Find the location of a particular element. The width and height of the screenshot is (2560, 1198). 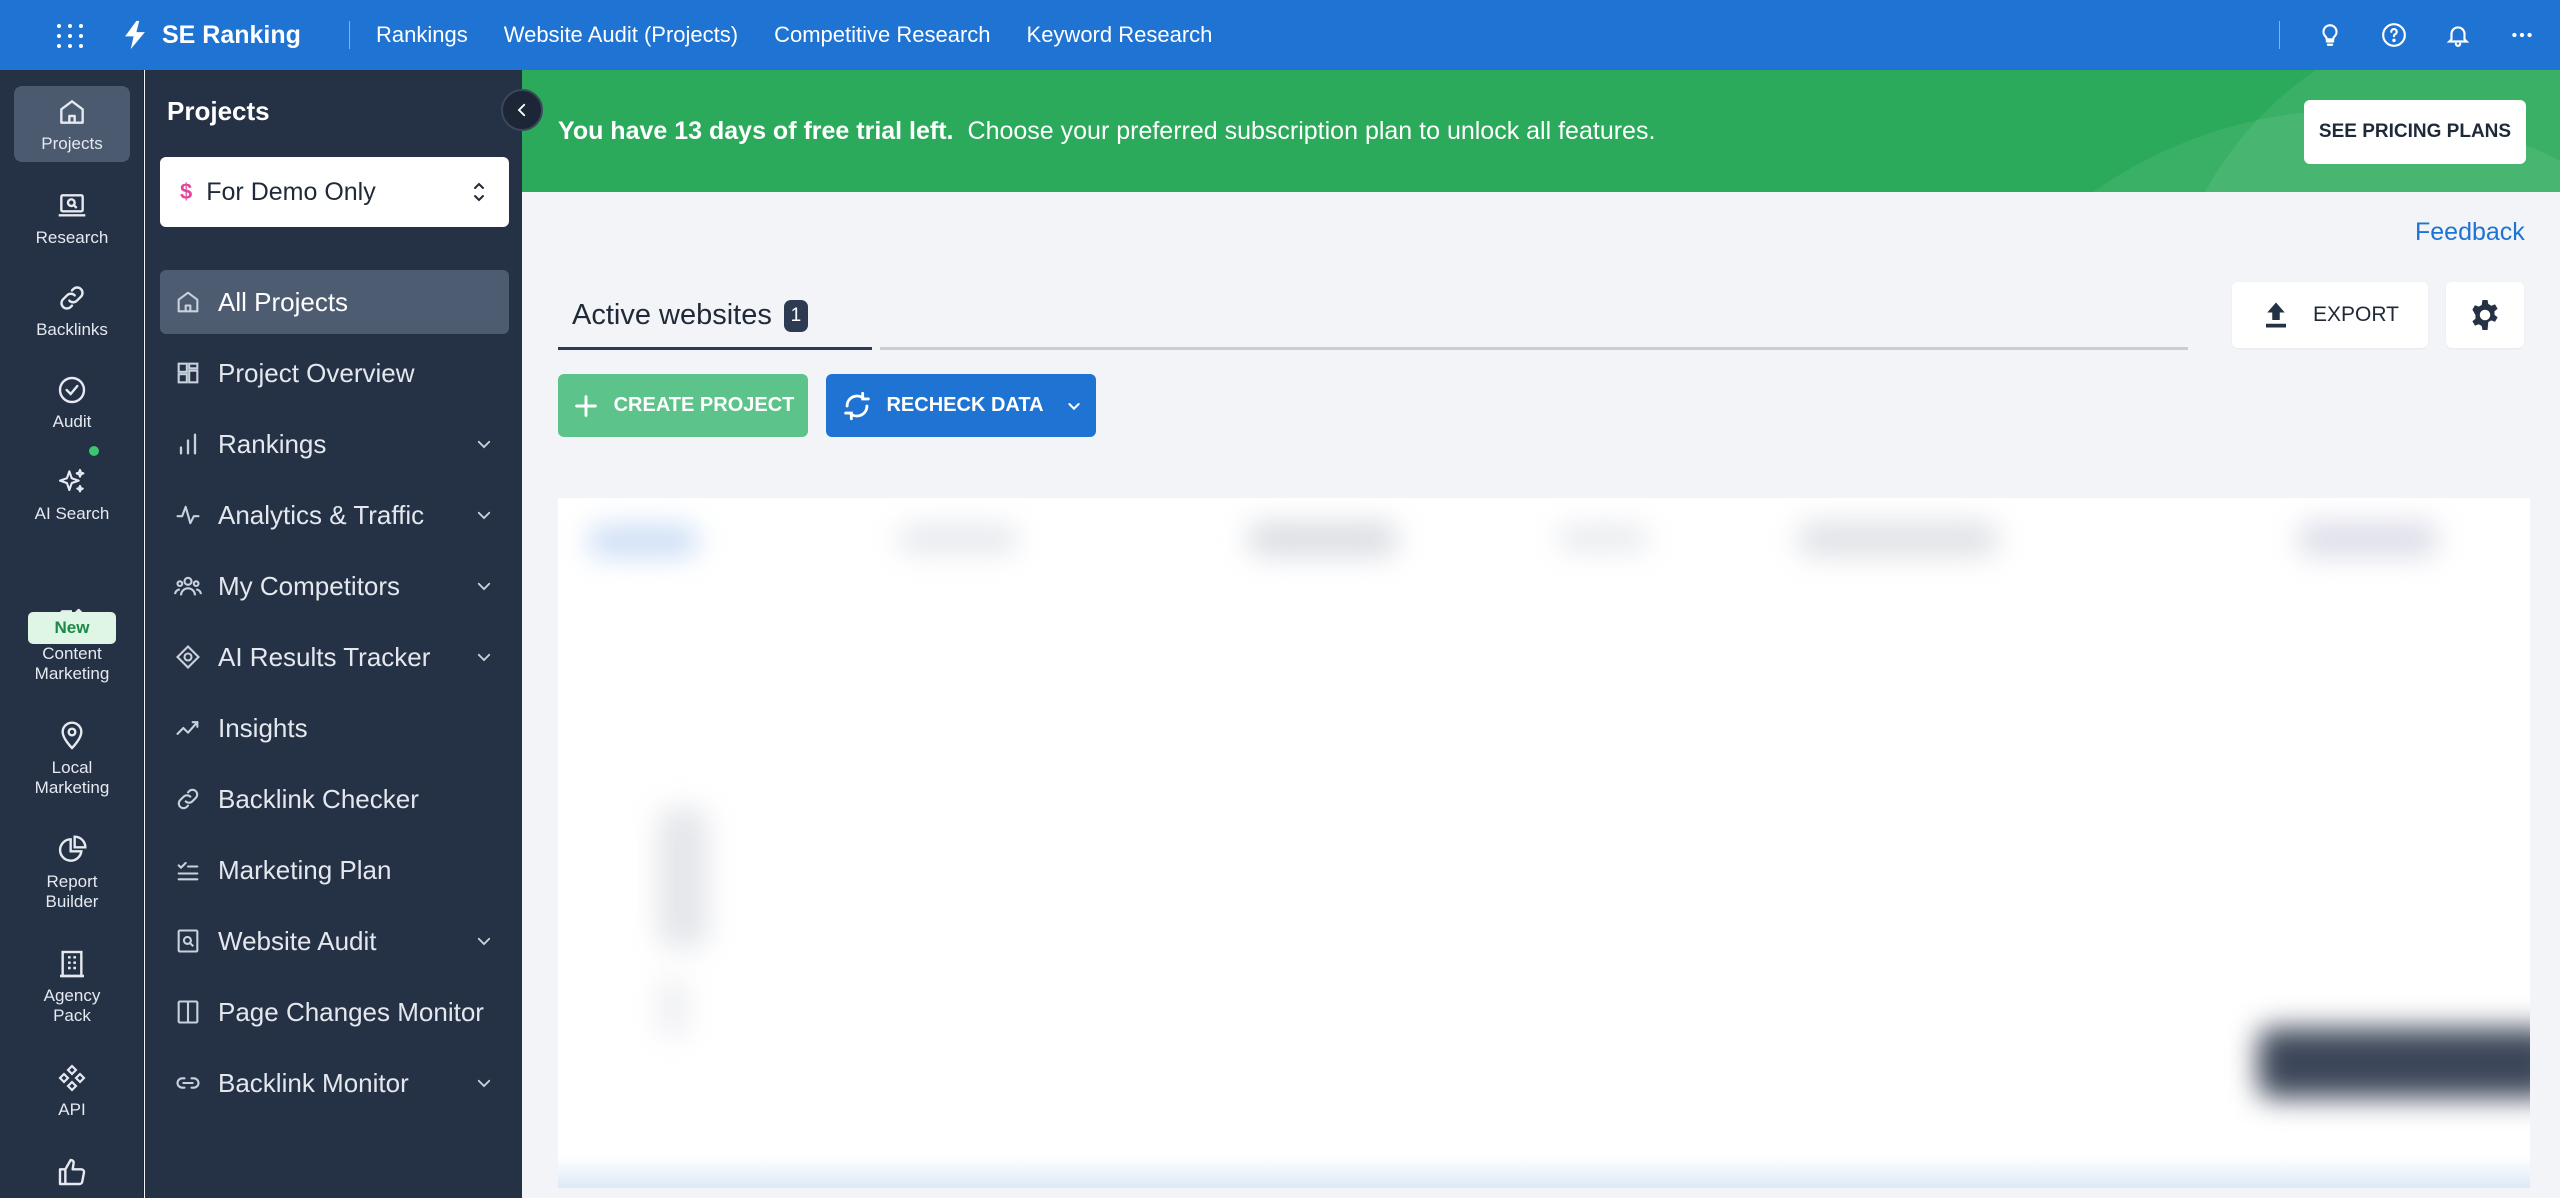

thumbs-up-icon is located at coordinates (72, 1172).